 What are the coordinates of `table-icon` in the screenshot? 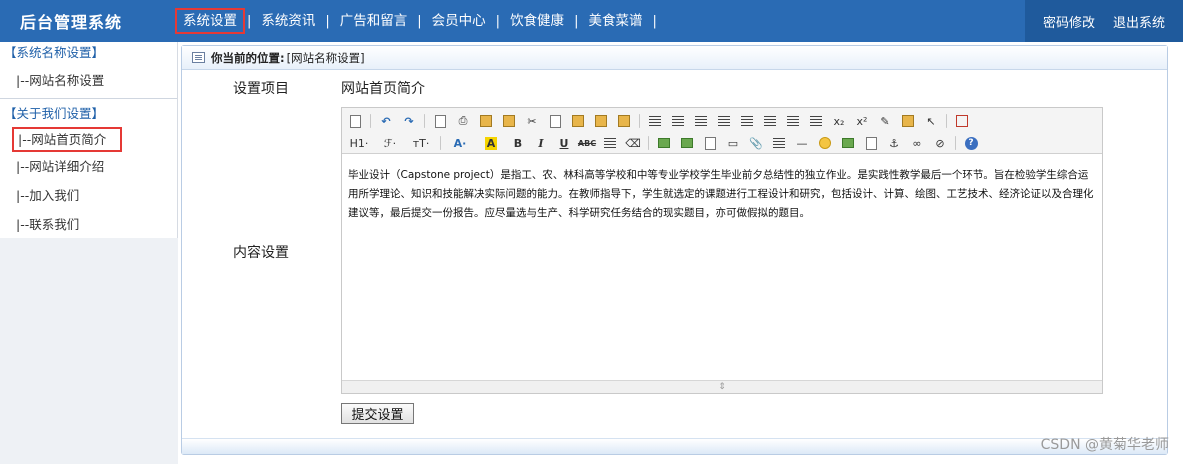 It's located at (779, 143).